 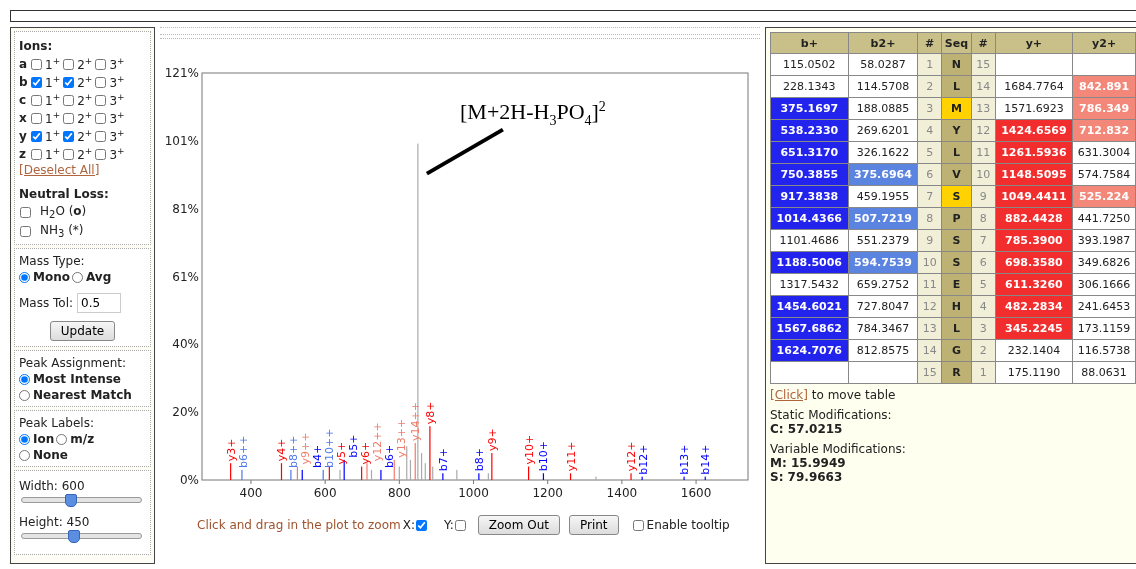 What do you see at coordinates (52, 261) in the screenshot?
I see `section-title: Mass Type:` at bounding box center [52, 261].